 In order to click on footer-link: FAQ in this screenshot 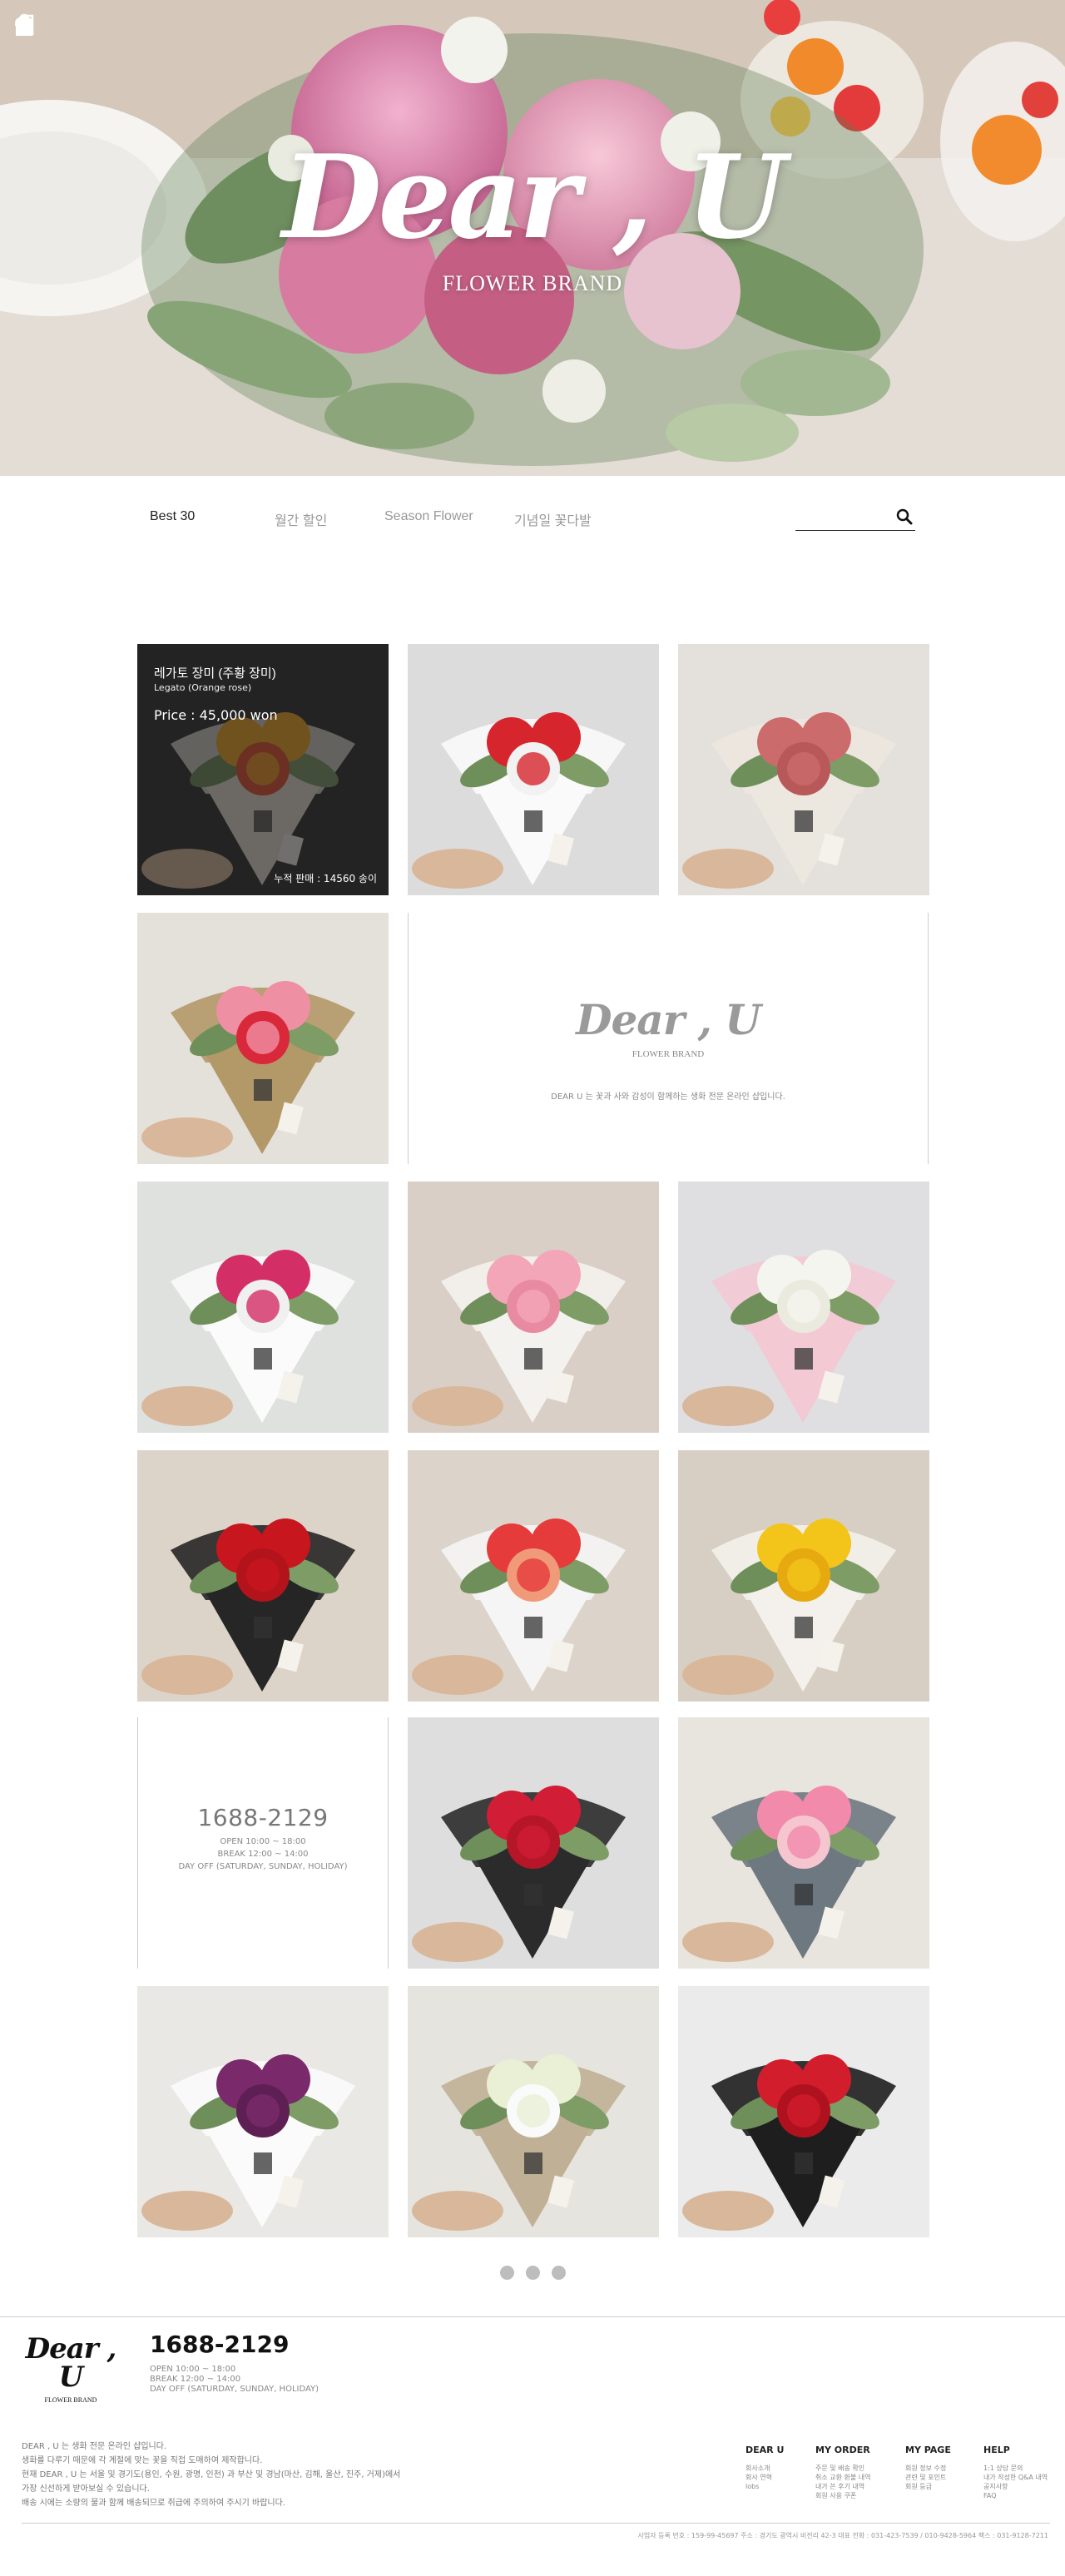, I will do `click(1015, 2496)`.